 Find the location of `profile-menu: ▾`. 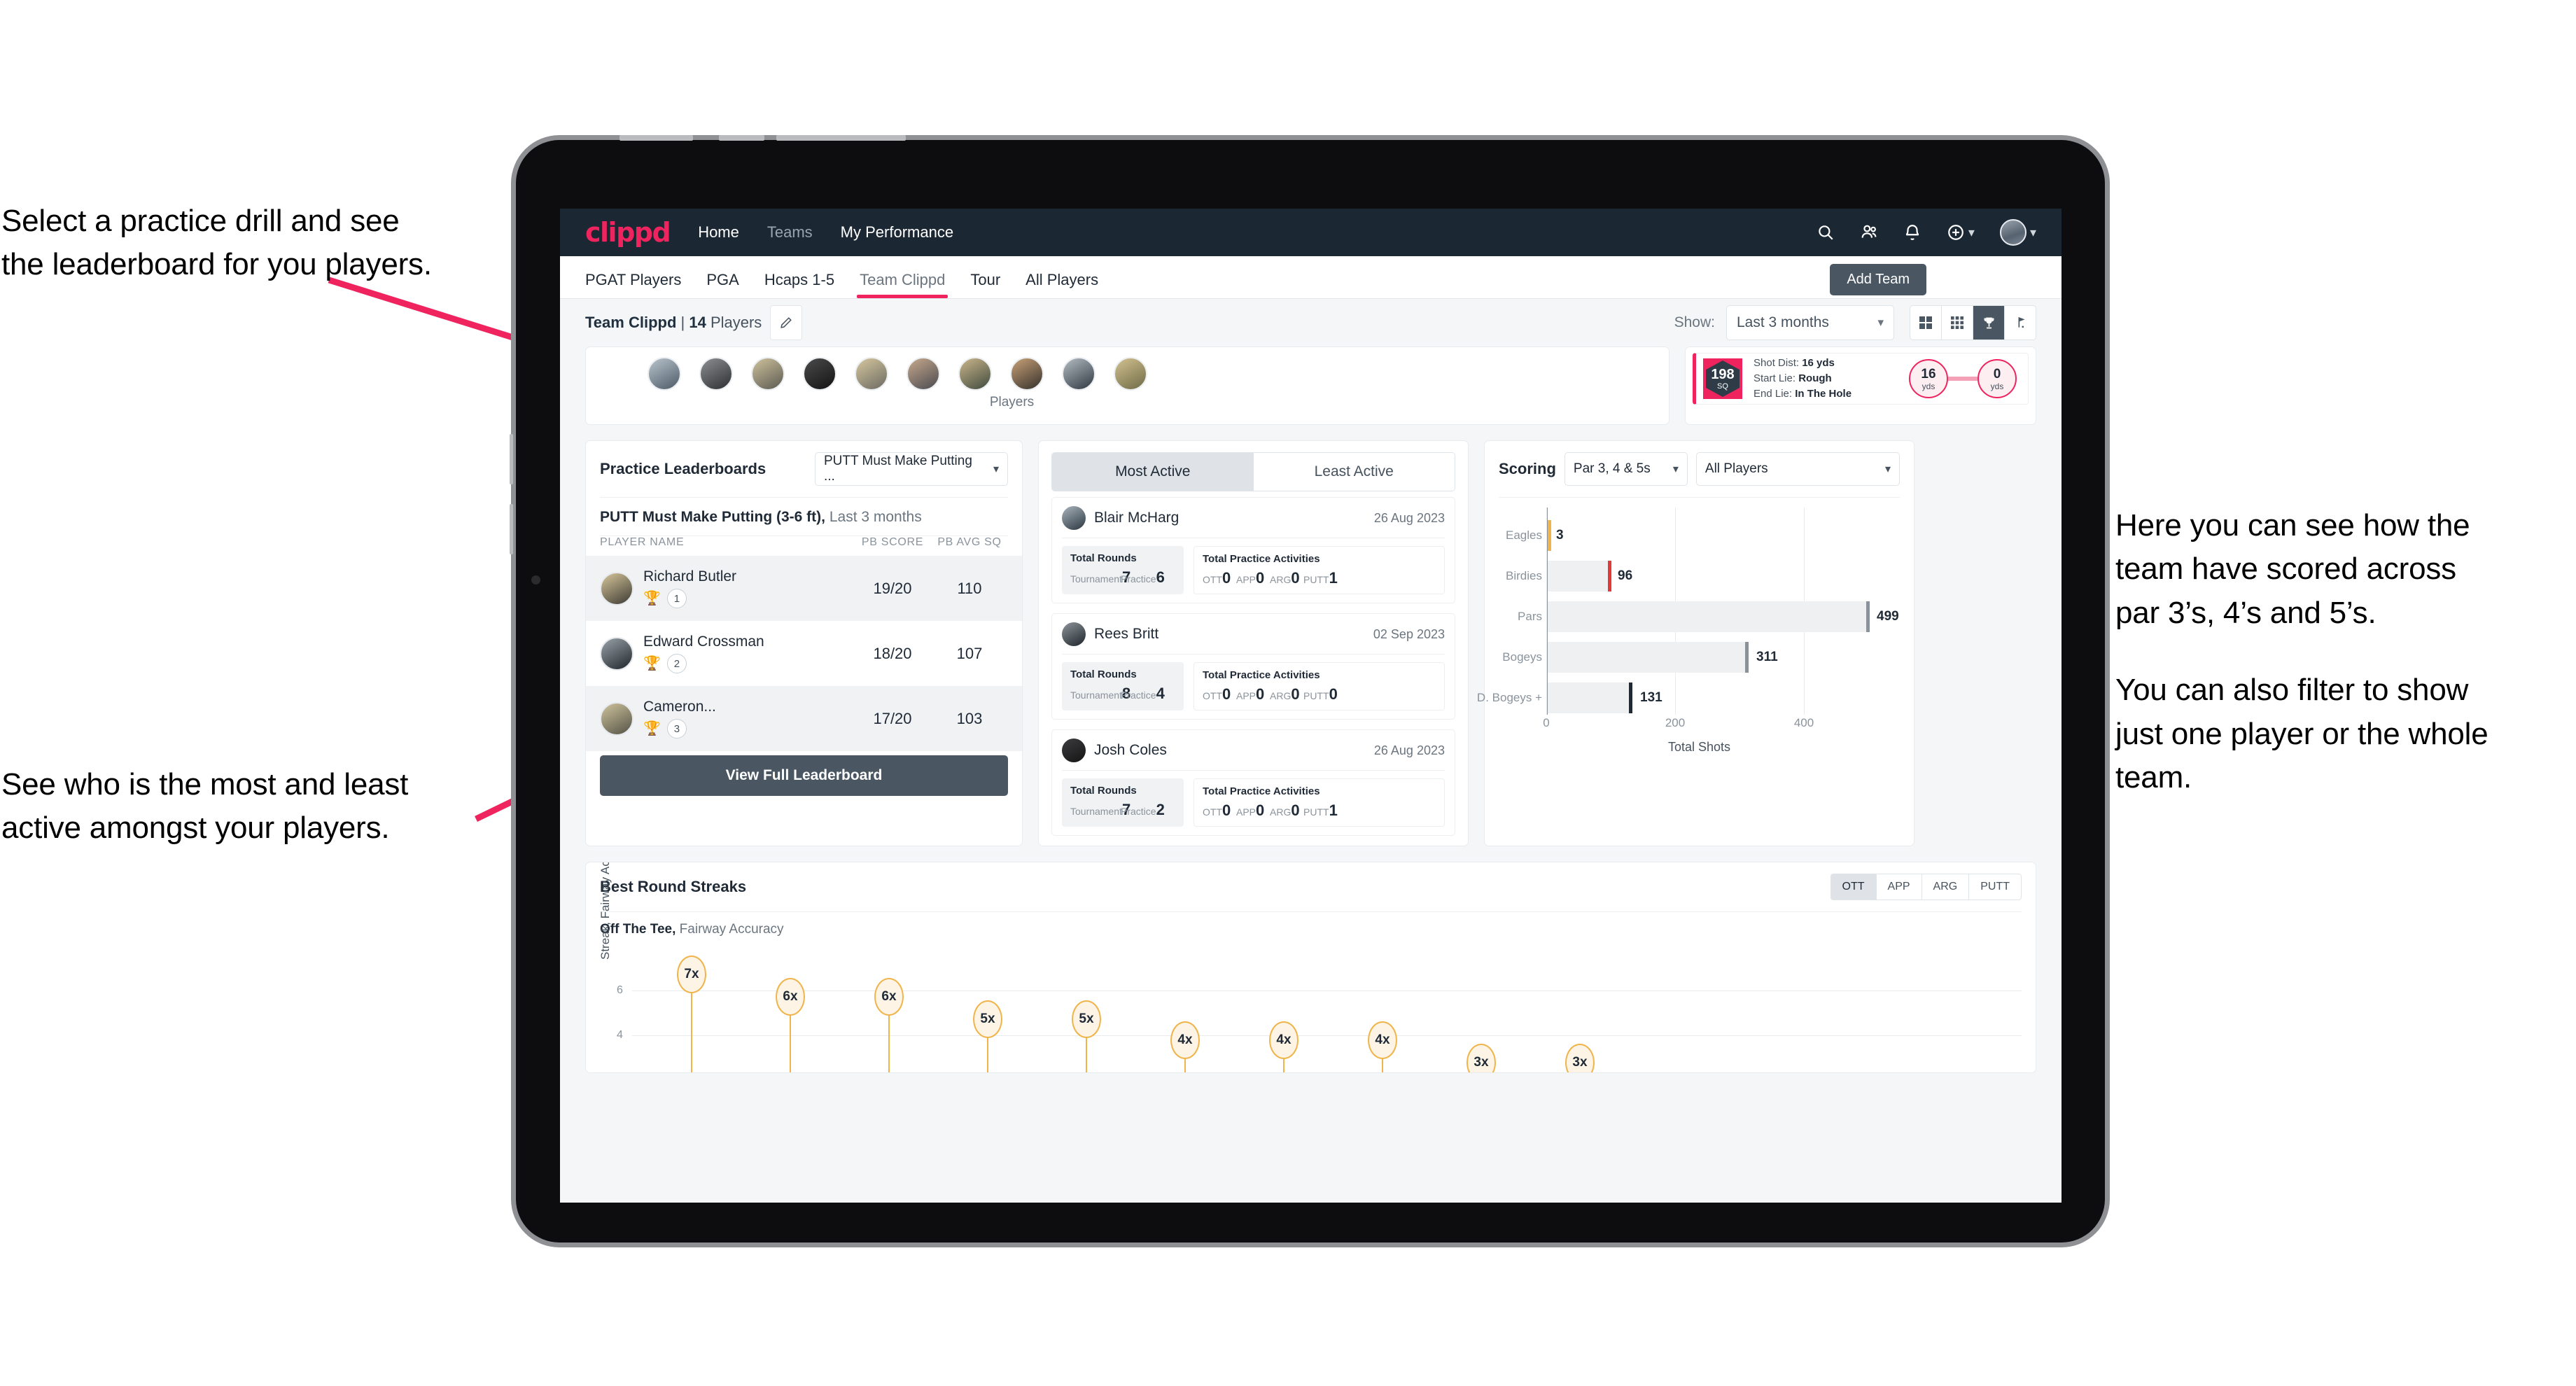

profile-menu: ▾ is located at coordinates (2017, 232).